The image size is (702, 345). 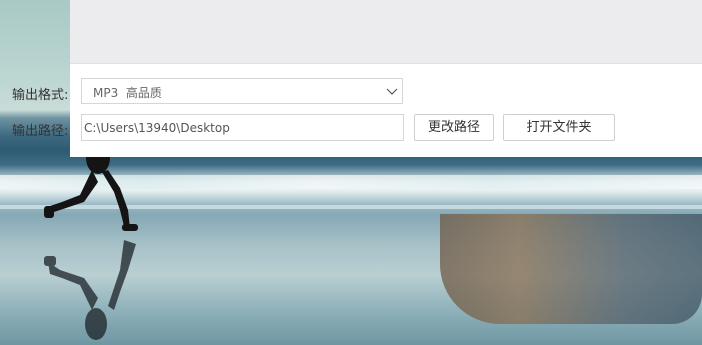 I want to click on output-path-label: 输出路径:, so click(x=40, y=131).